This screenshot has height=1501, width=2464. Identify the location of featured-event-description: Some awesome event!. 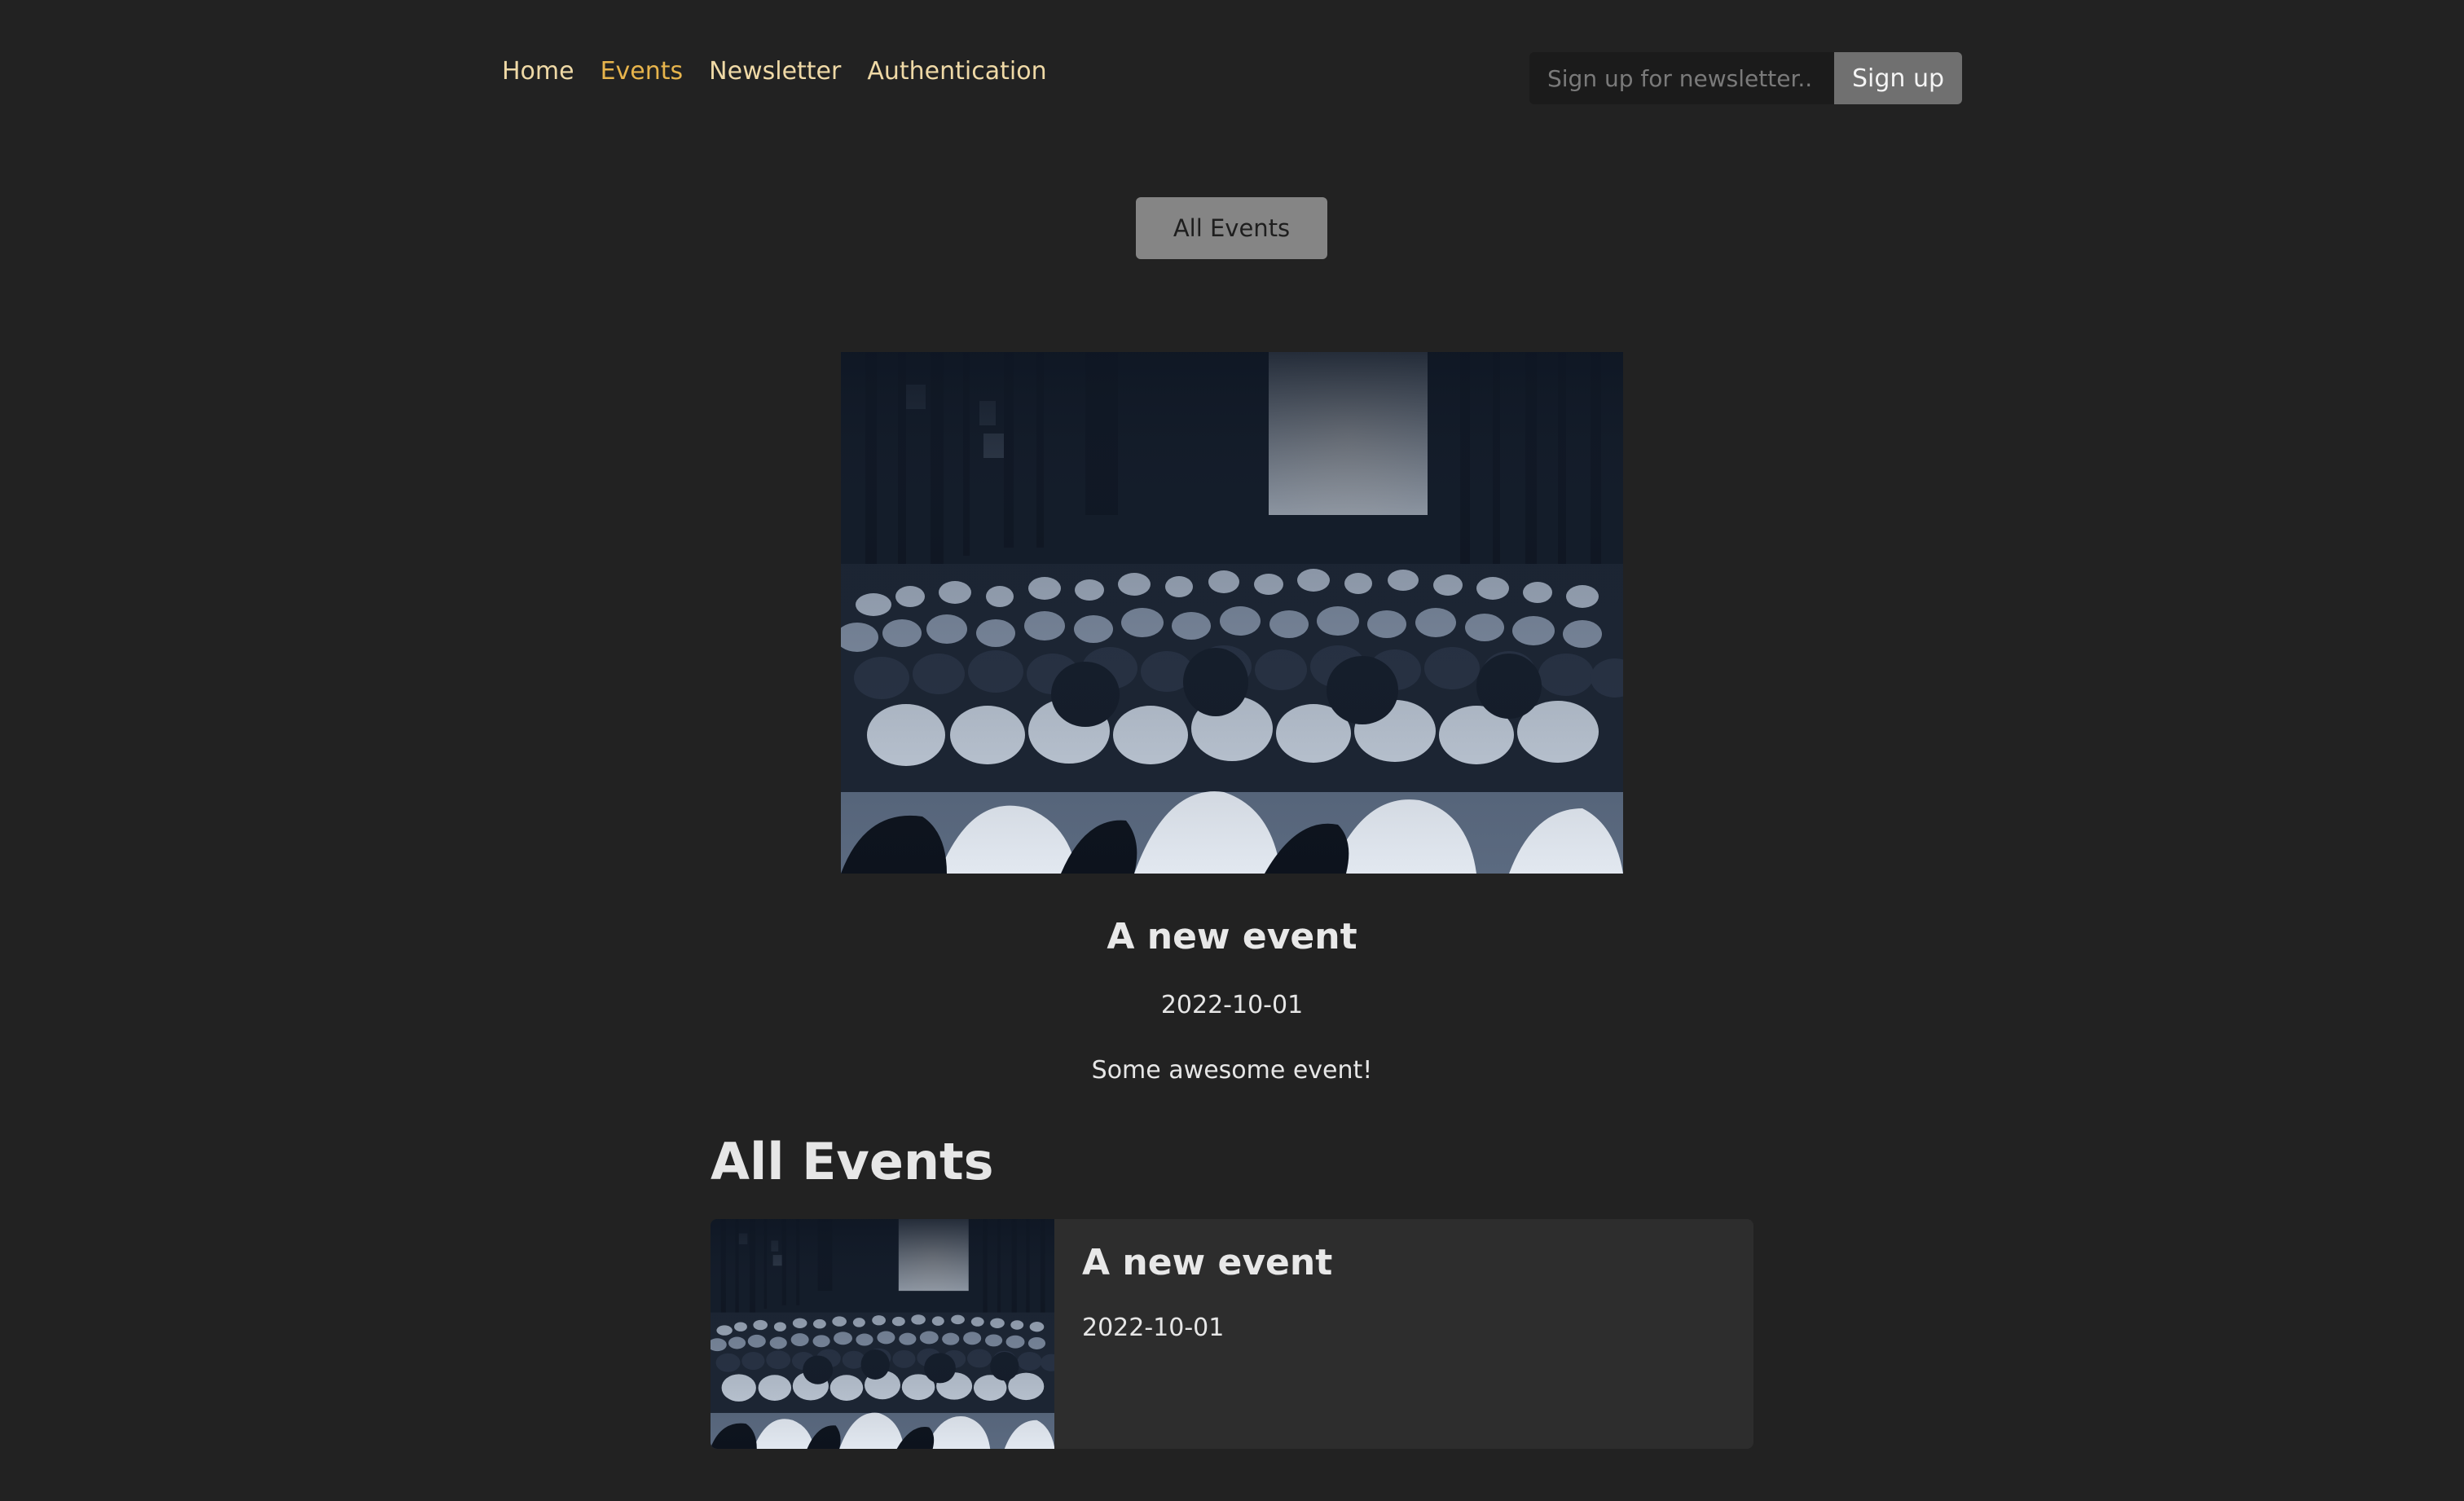
(1232, 1071).